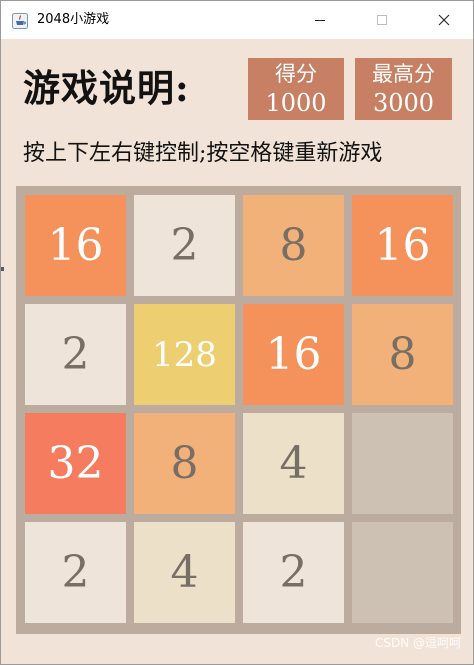 This screenshot has height=665, width=474. I want to click on best-score-box: 最高分 3000, so click(403, 89).